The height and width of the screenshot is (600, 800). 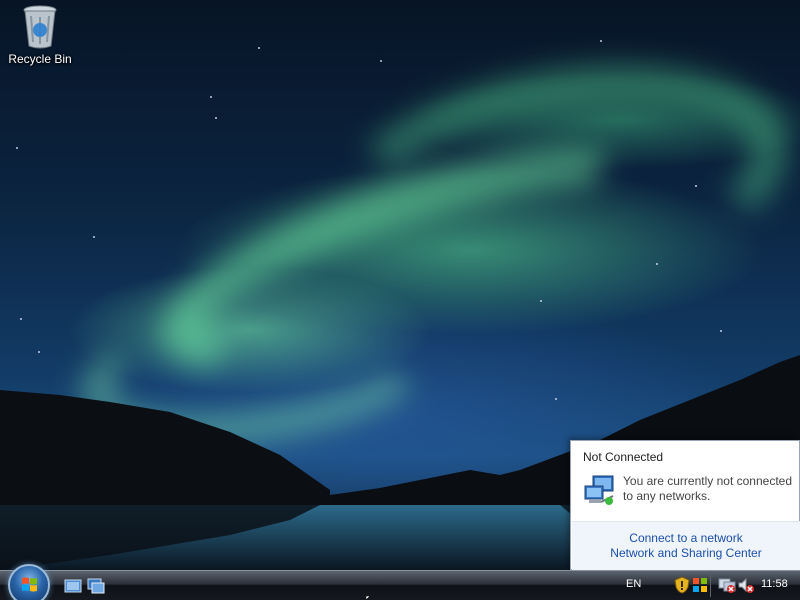 I want to click on windows-security-shield-icon, so click(x=682, y=585).